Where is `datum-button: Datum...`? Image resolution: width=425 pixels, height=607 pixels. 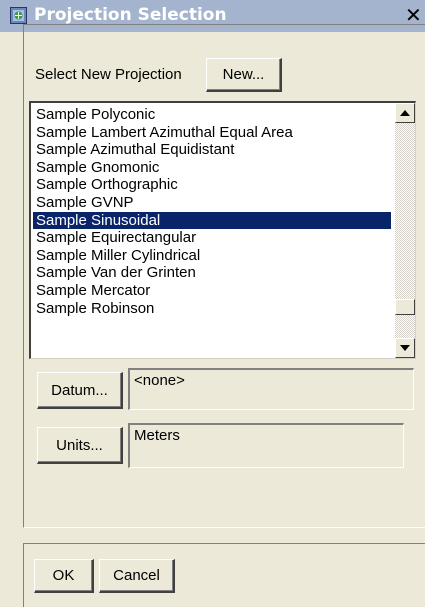
datum-button: Datum... is located at coordinates (80, 390).